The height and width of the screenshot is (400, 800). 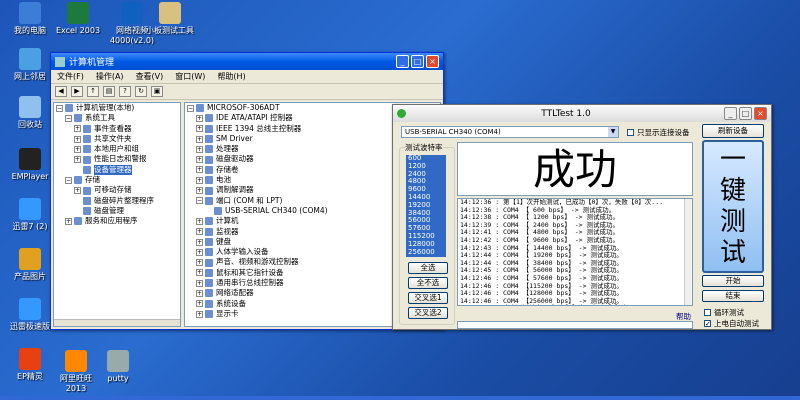 I want to click on desktop-icon: 网上邻居, so click(x=30, y=65).